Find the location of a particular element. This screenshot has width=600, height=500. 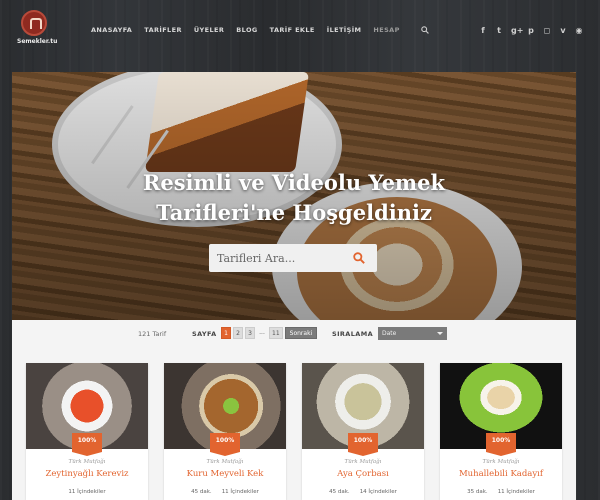

page-button: 3 is located at coordinates (250, 333).